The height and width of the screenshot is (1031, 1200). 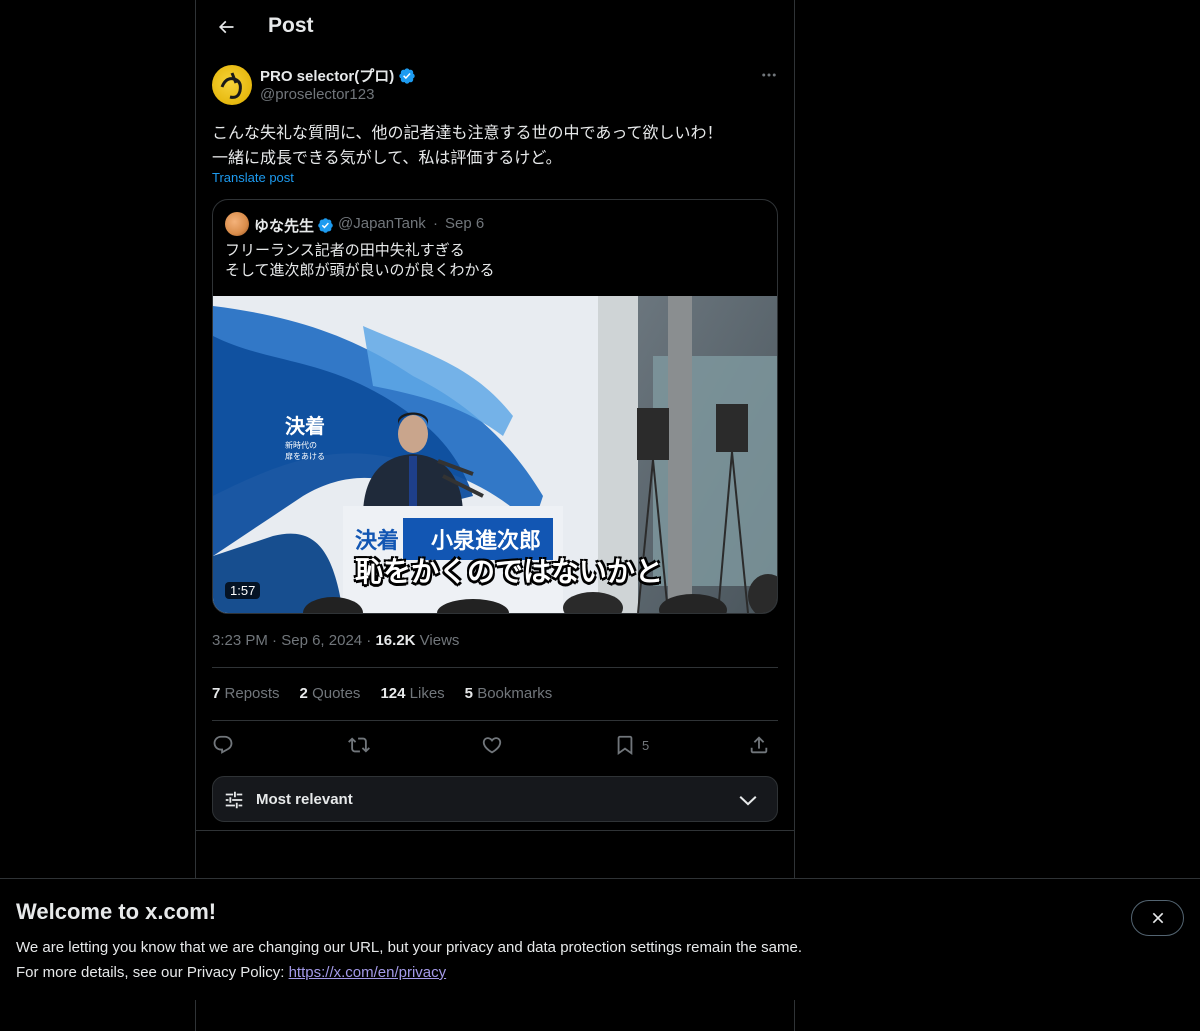 I want to click on video-duration: 1:57, so click(x=243, y=590).